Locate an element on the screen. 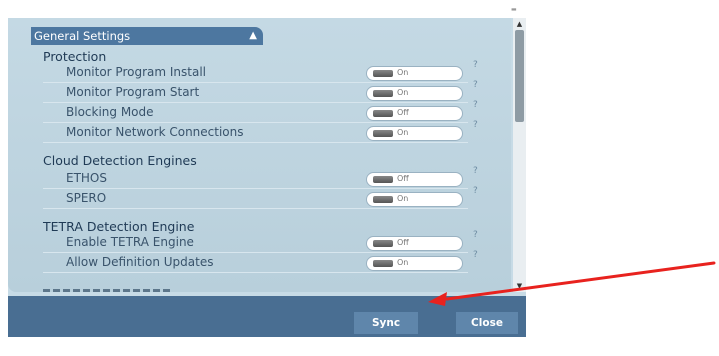  triangle-up-icon: ▲ is located at coordinates (253, 36).